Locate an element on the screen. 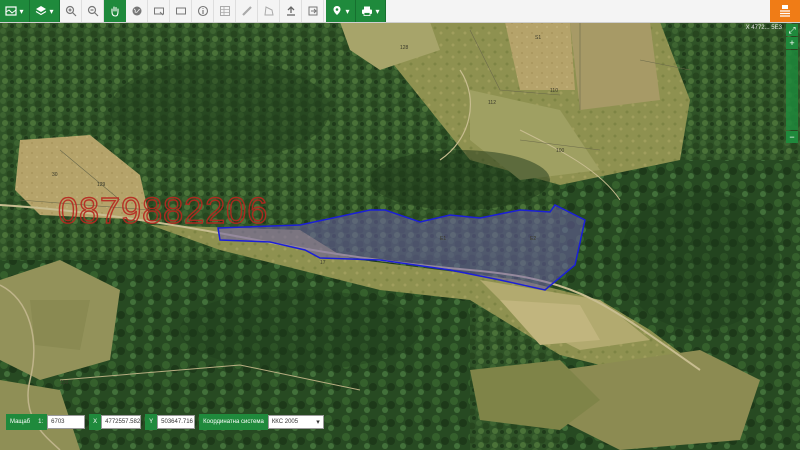 Image resolution: width=800 pixels, height=450 pixels. upload-icon is located at coordinates (290, 11).